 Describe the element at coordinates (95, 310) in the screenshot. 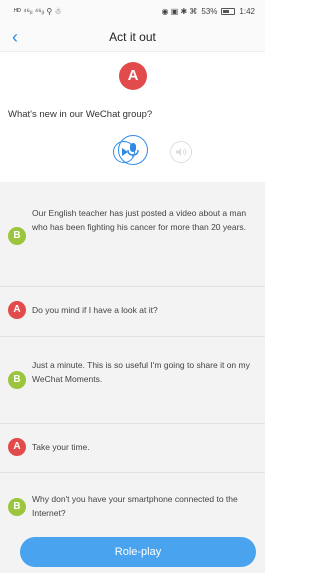

I see `dialog-text: Do you mind if I have a look at it?` at that location.